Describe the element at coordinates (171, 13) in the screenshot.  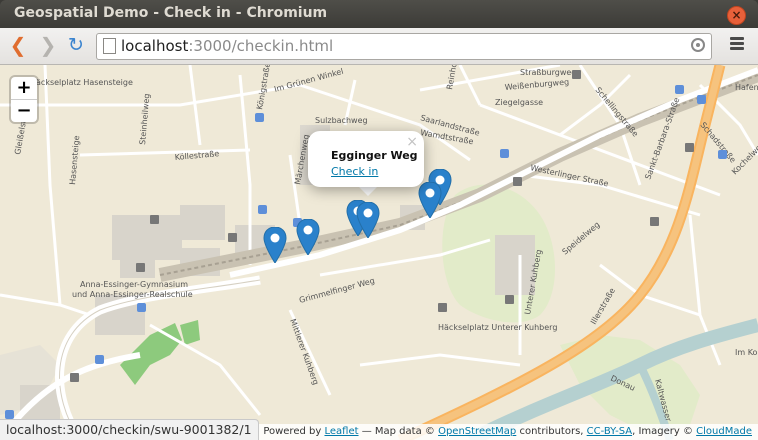
I see `window-title: Geospatial Demo - Check in - Chromium` at that location.